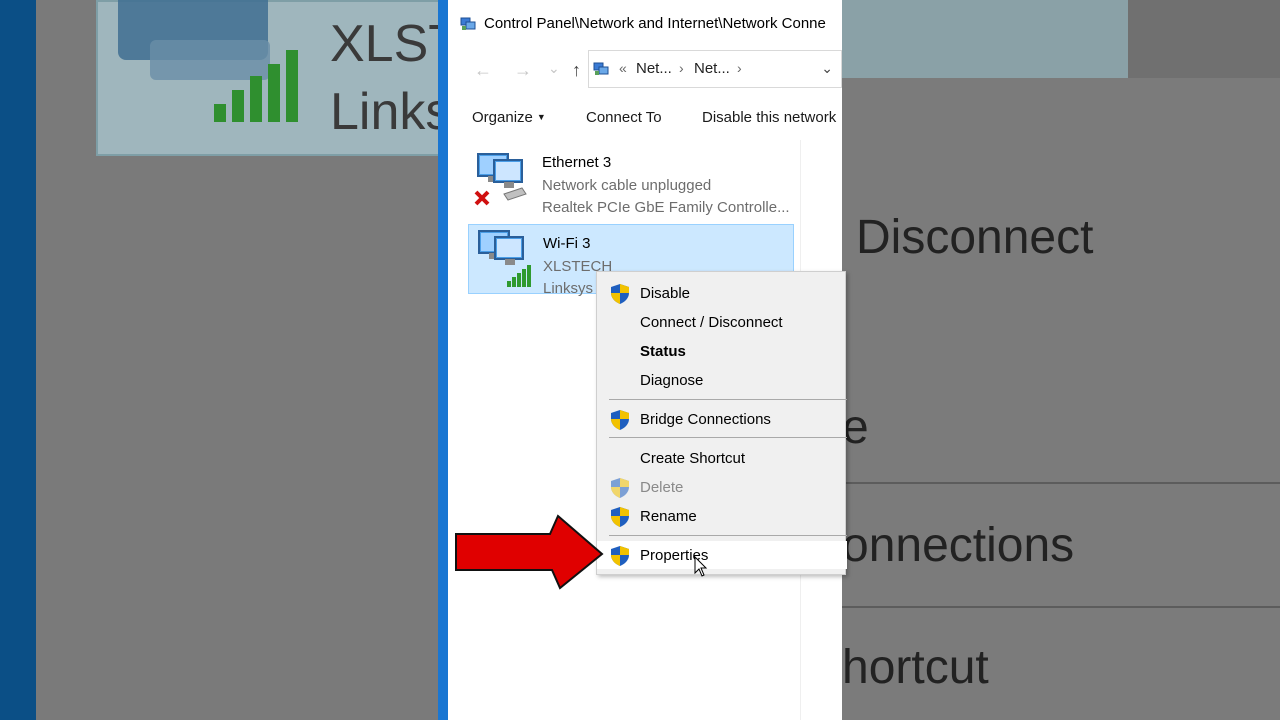 This screenshot has width=1280, height=720. Describe the element at coordinates (483, 70) in the screenshot. I see `back-icon: ←` at that location.